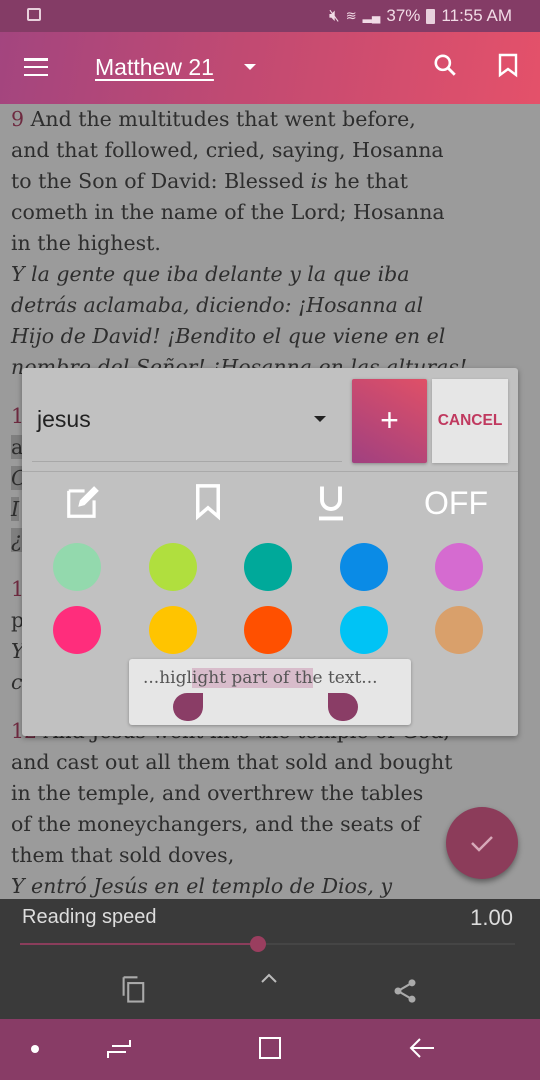 This screenshot has height=1080, width=540. What do you see at coordinates (422, 1048) in the screenshot?
I see `back-icon` at bounding box center [422, 1048].